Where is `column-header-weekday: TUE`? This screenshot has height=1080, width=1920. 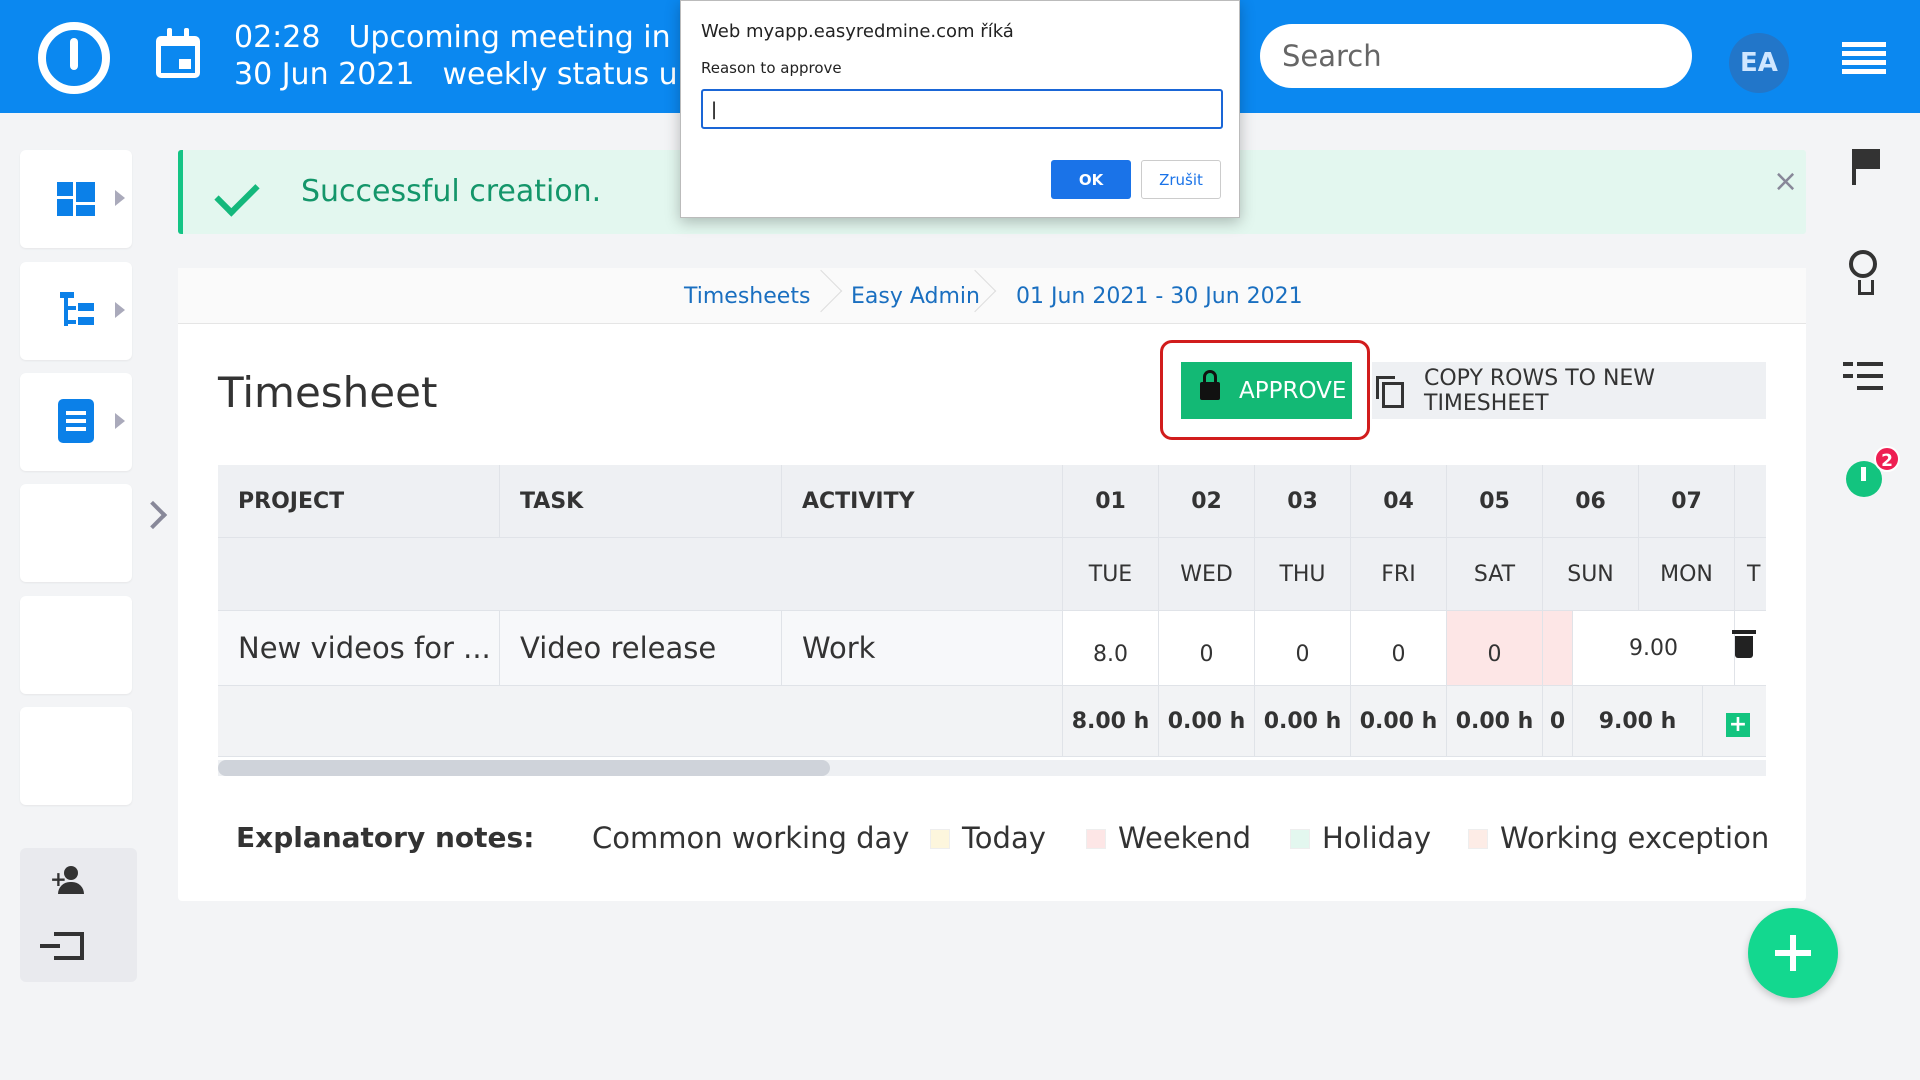
column-header-weekday: TUE is located at coordinates (1111, 574).